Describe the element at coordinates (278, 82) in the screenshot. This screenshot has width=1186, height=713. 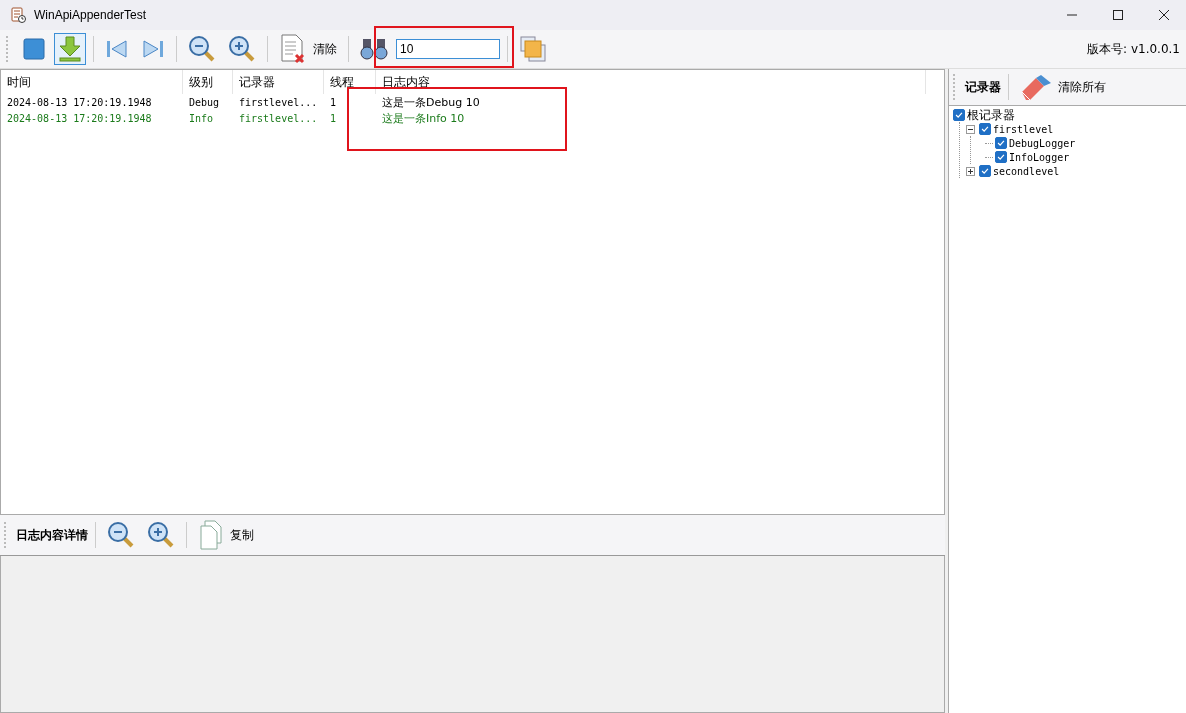
I see `column-header: 记录器` at that location.